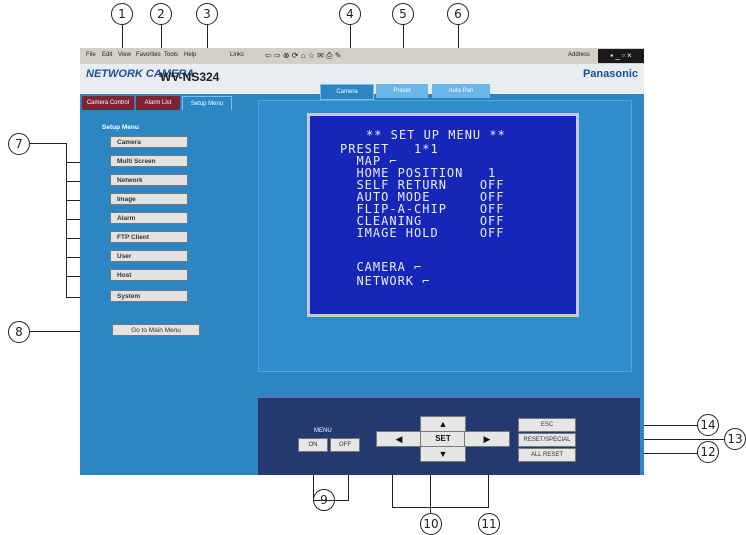 The width and height of the screenshot is (746, 535). Describe the element at coordinates (149, 180) in the screenshot. I see `setup-network-button: Network` at that location.